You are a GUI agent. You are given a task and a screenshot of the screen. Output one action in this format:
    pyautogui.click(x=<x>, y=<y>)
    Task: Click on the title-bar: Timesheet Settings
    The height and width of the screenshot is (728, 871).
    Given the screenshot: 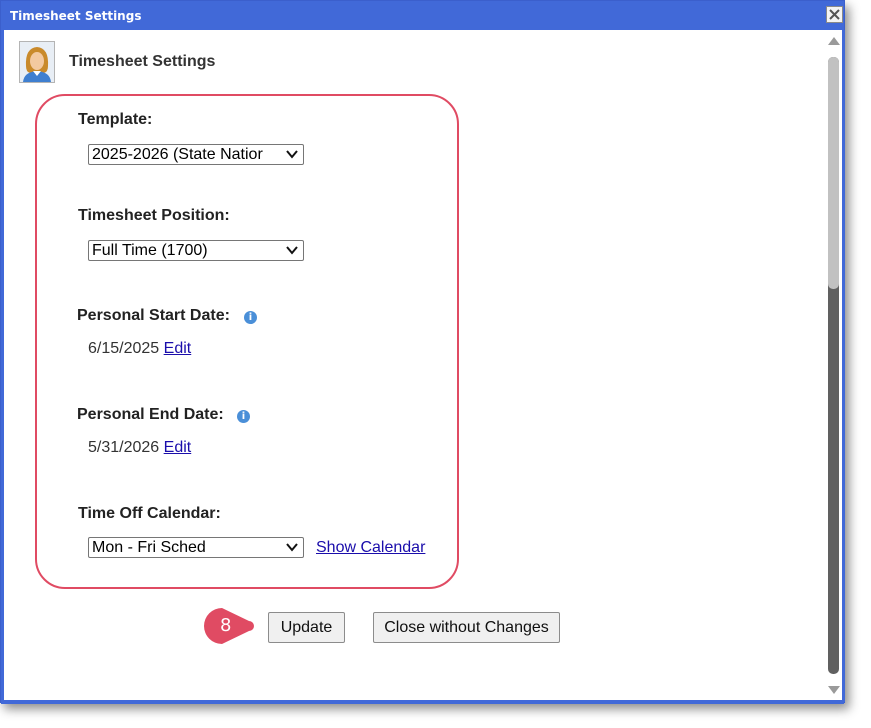 What is the action you would take?
    pyautogui.click(x=422, y=15)
    